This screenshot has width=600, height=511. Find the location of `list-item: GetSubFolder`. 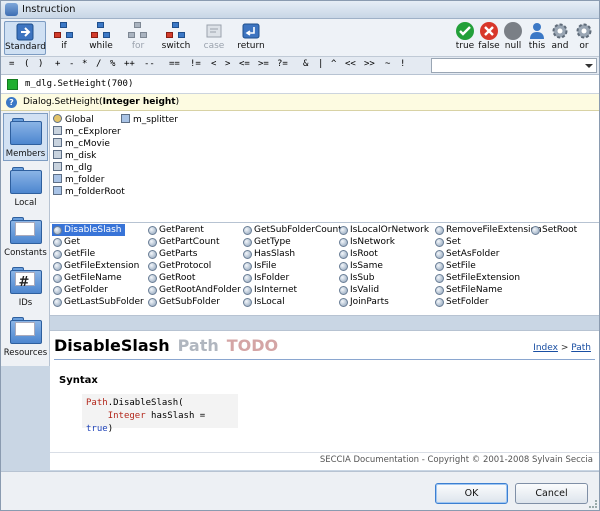

list-item: GetSubFolder is located at coordinates (183, 302).